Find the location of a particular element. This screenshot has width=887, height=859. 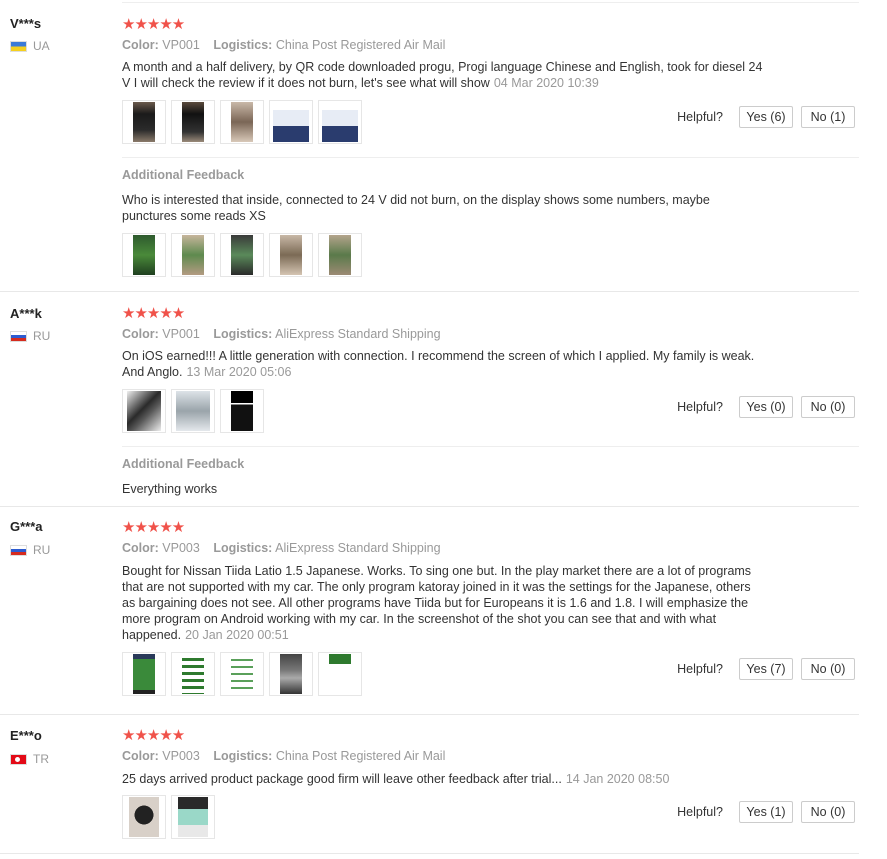

reviewer-country: TR is located at coordinates (29, 759).